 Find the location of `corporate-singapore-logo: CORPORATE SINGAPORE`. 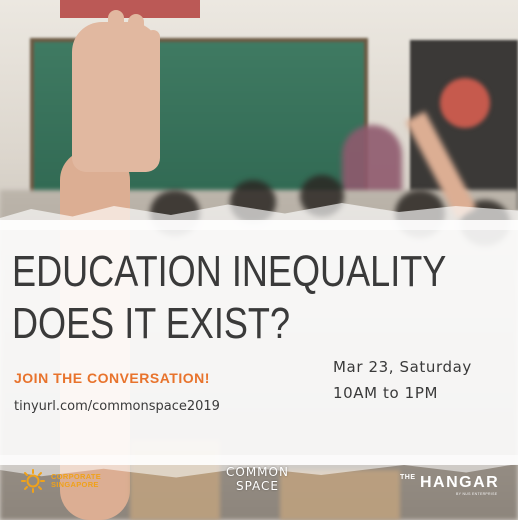

corporate-singapore-logo: CORPORATE SINGAPORE is located at coordinates (60, 481).